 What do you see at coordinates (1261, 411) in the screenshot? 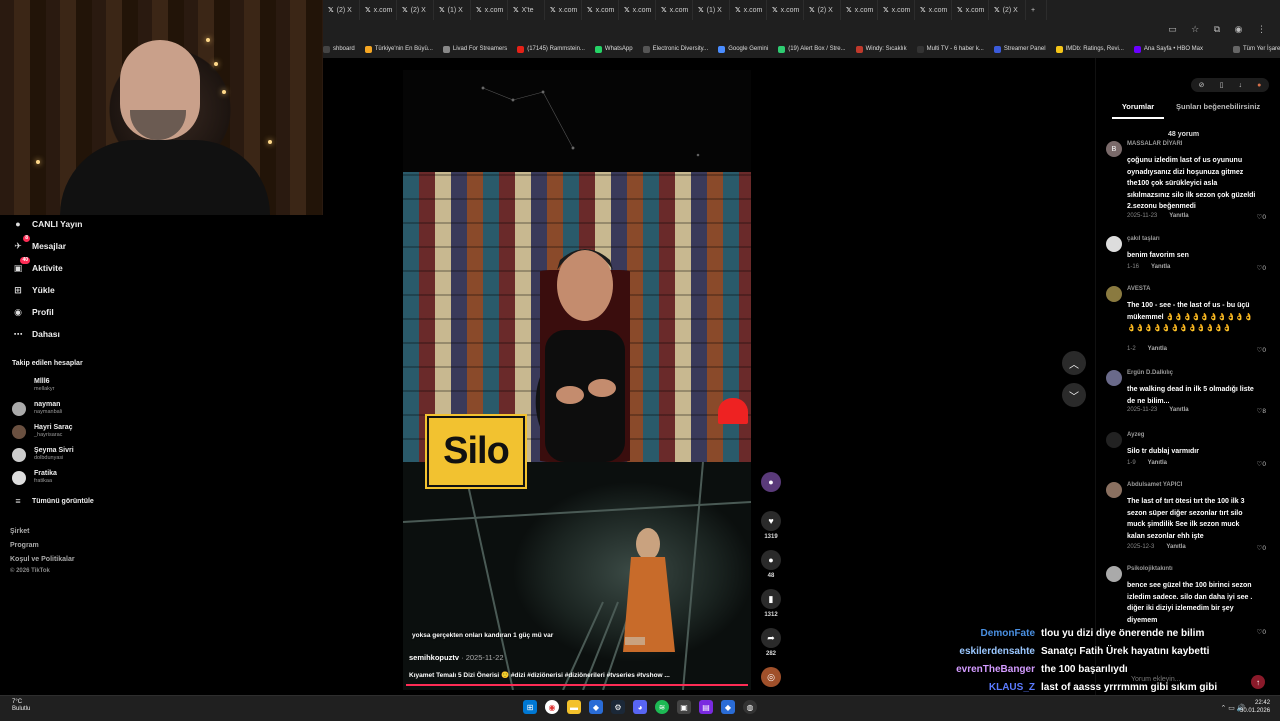
I see `comment-like-button: ♡8` at bounding box center [1261, 411].